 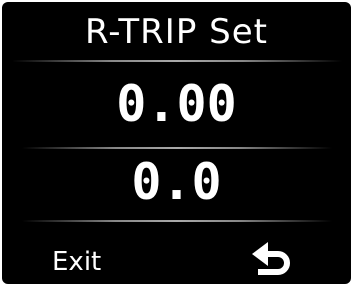 I want to click on screen-title: R-TRIP Set, so click(x=176, y=32).